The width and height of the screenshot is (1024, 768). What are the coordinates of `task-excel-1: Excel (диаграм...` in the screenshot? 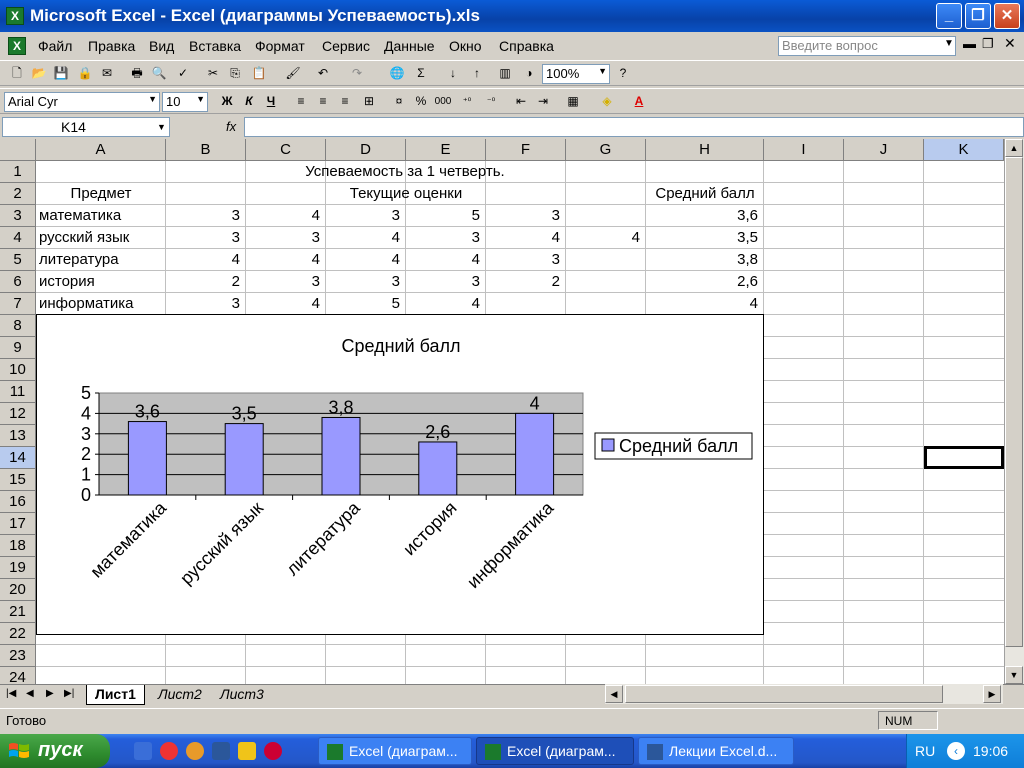 It's located at (395, 751).